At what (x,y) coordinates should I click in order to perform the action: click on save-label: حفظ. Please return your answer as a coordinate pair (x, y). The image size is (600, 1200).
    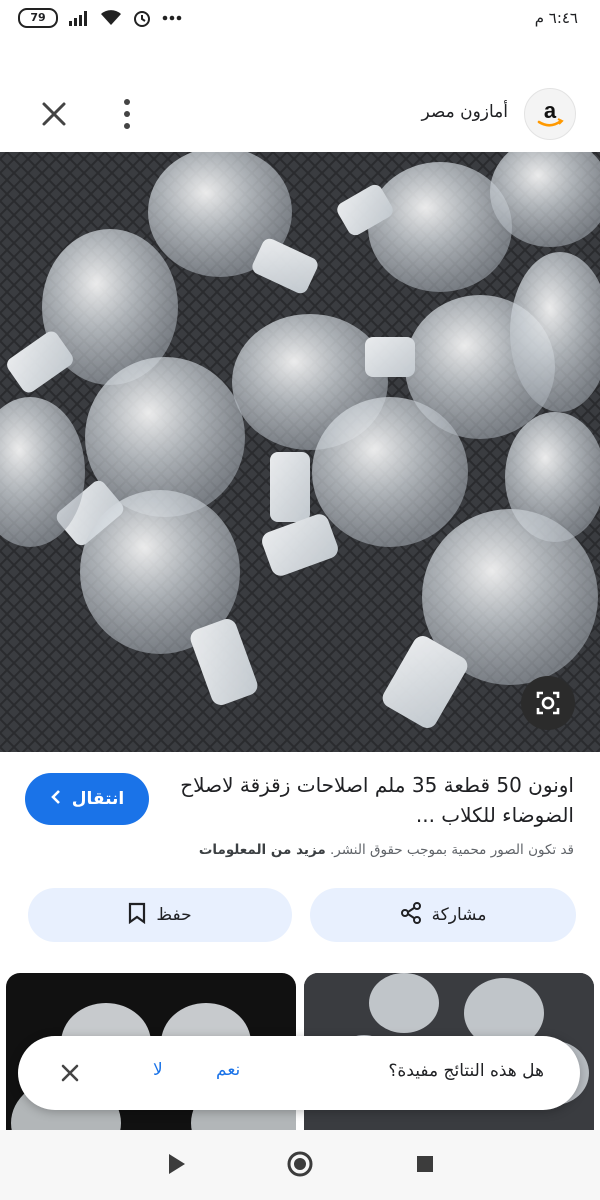
    Looking at the image, I should click on (174, 915).